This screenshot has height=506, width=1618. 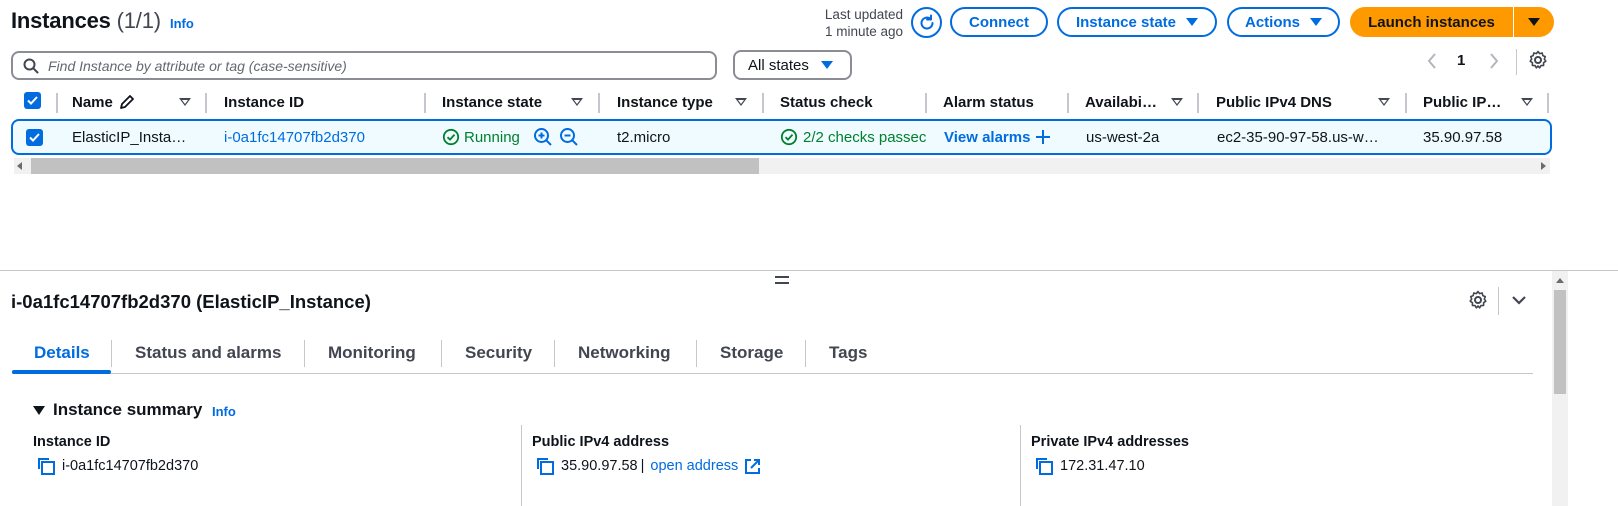 What do you see at coordinates (809, 270) in the screenshot?
I see `panel-divider` at bounding box center [809, 270].